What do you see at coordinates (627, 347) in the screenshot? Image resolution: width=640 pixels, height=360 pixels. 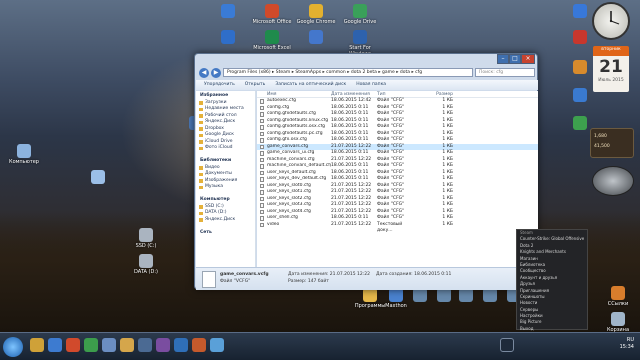 I see `tray-clock: 15:34` at bounding box center [627, 347].